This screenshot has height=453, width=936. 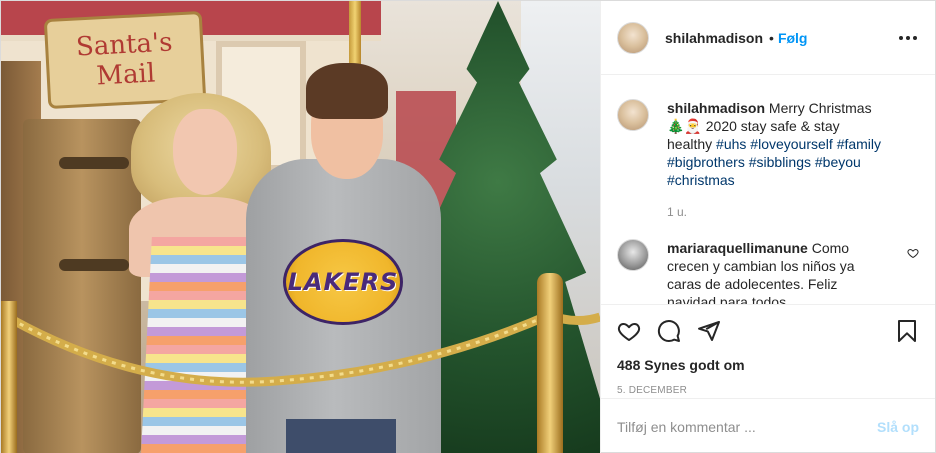 I want to click on add-comment-bar: Slå op, so click(x=768, y=425).